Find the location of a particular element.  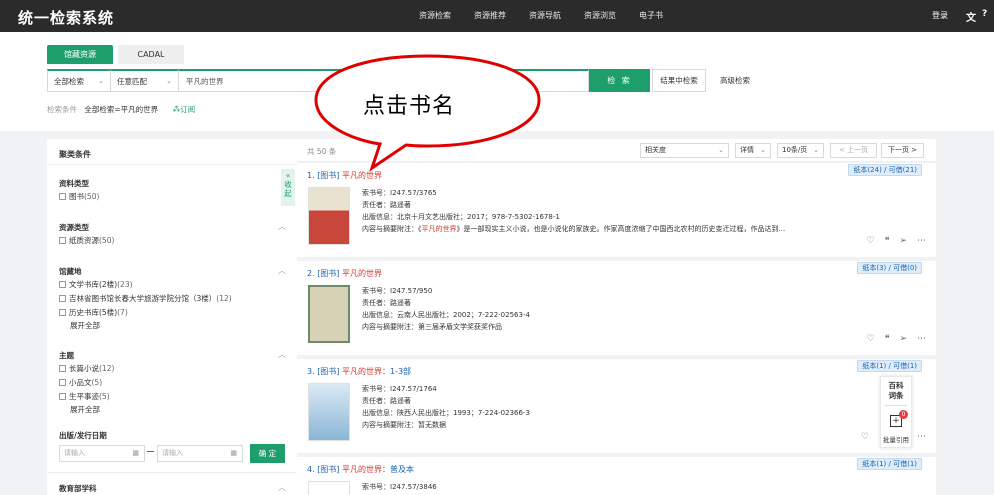

date-to-placeholder: 请输入 is located at coordinates (172, 453).